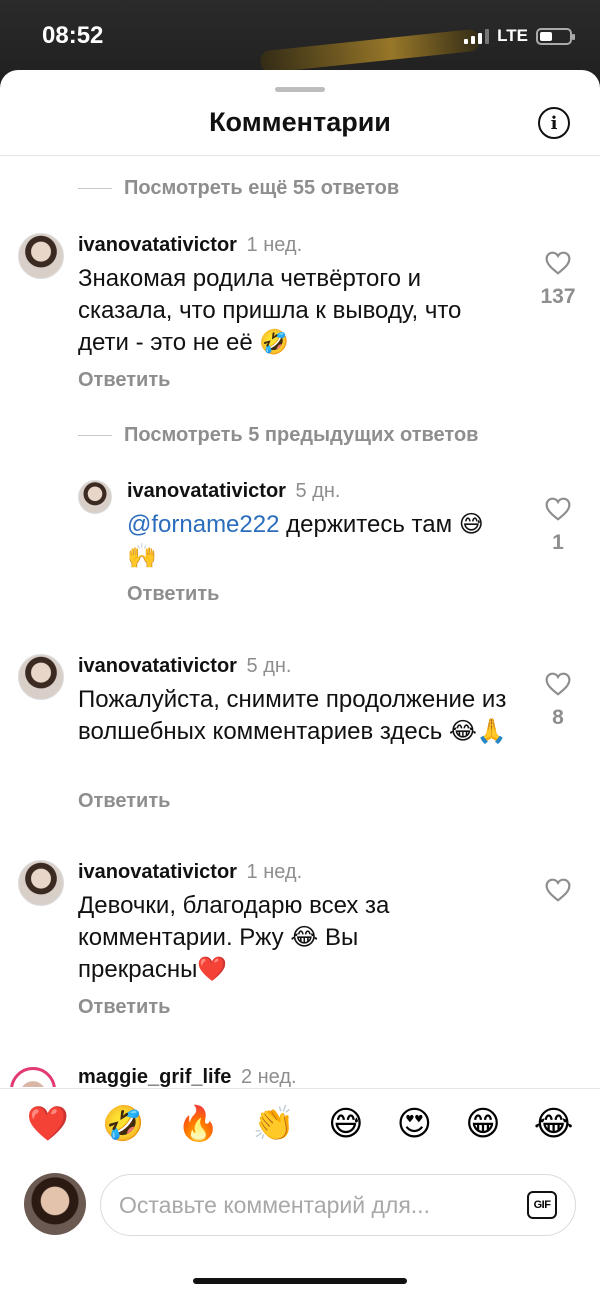  I want to click on network-label: LTE, so click(512, 35).